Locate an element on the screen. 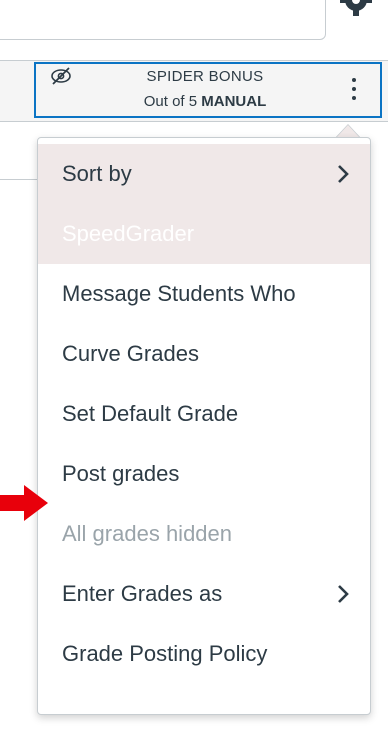  eye-slash-icon is located at coordinates (61, 76).